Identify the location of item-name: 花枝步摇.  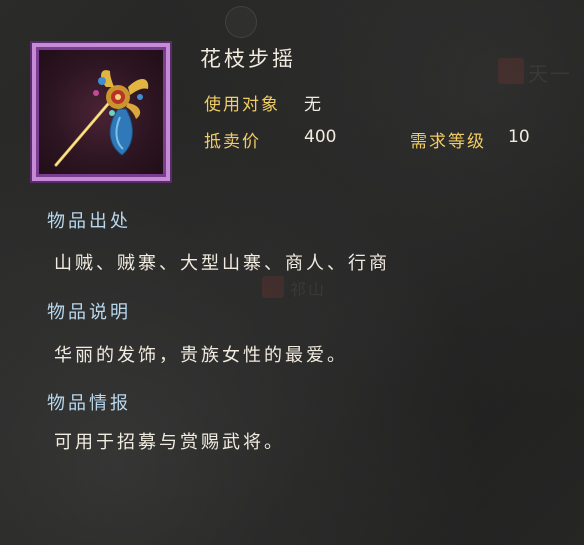
(248, 59).